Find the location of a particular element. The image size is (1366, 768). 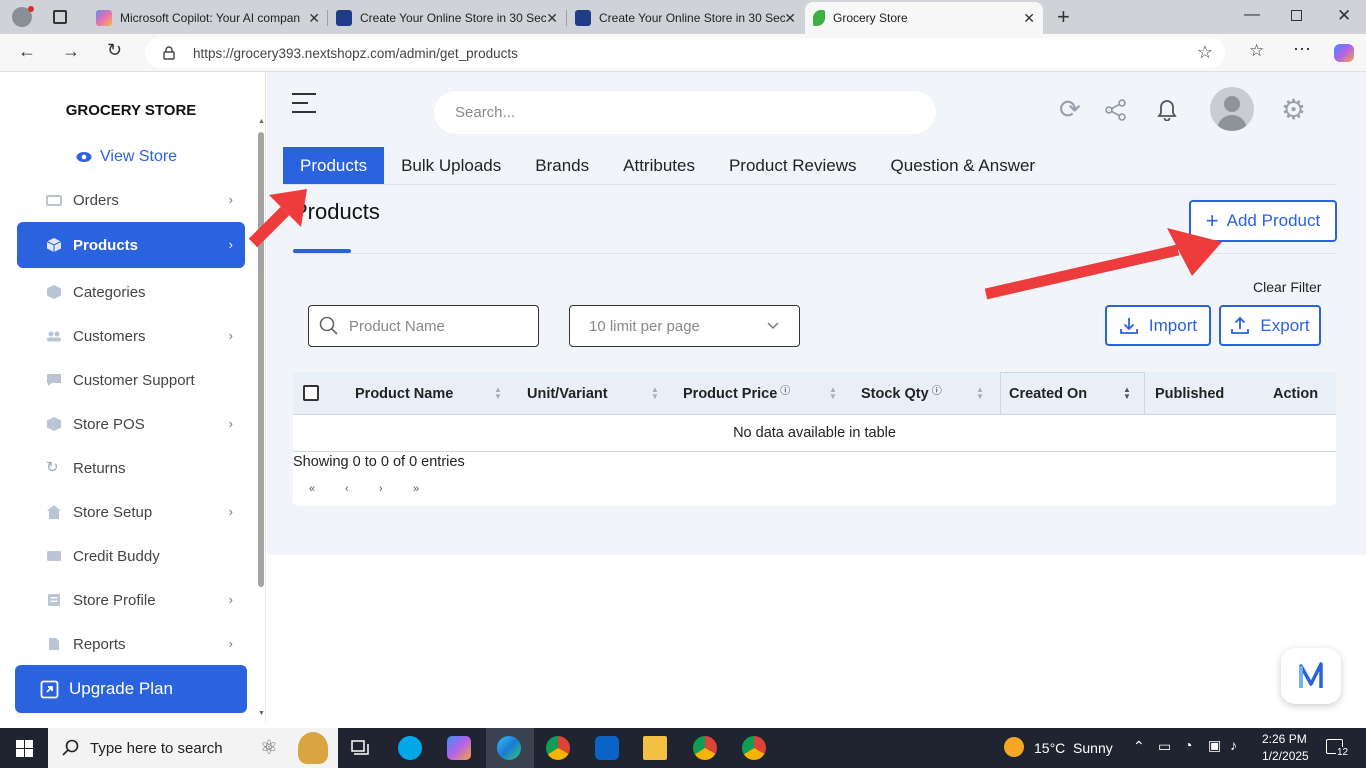

profile-icon is located at coordinates (54, 600).